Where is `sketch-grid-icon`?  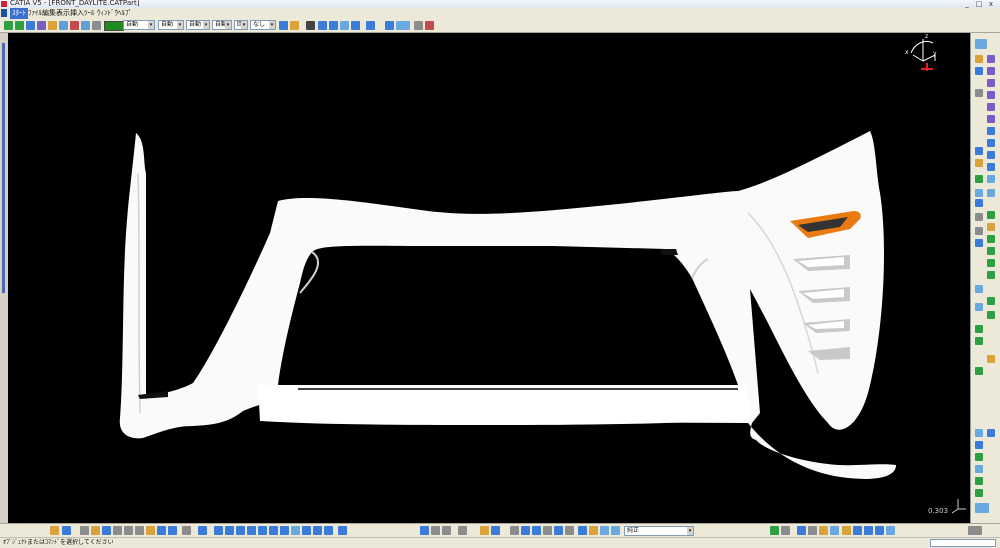 sketch-grid-icon is located at coordinates (536, 530).